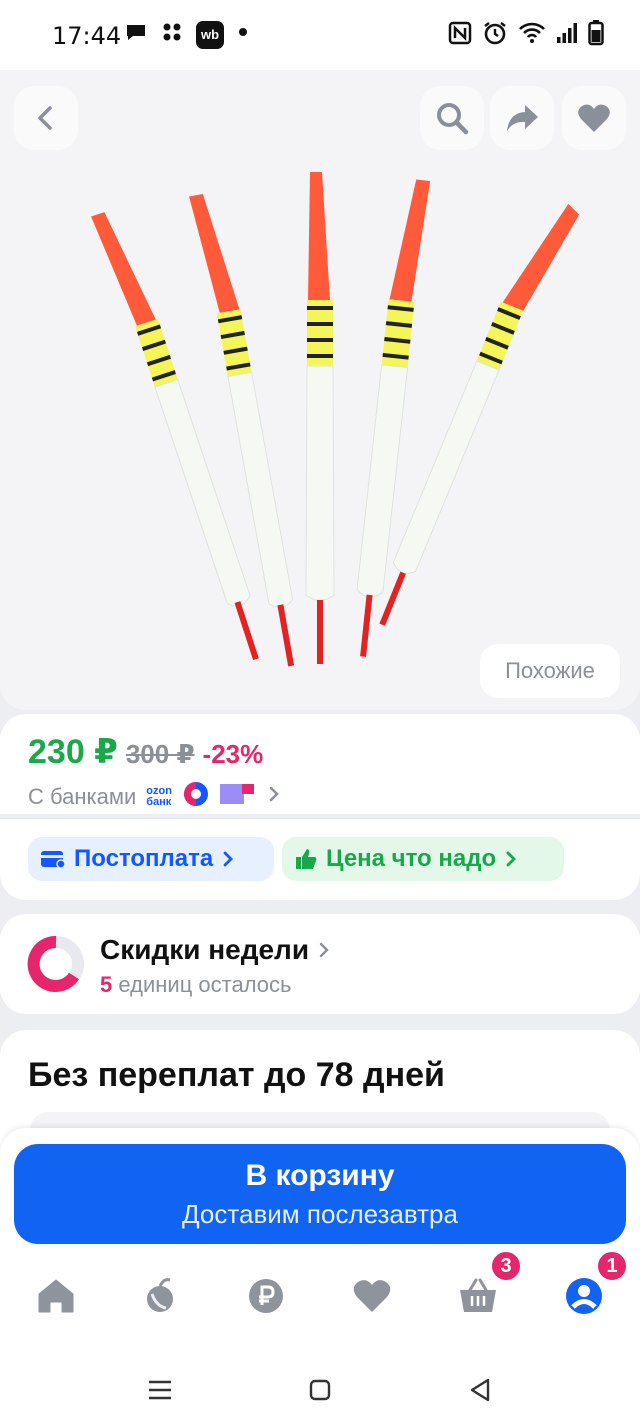 This screenshot has height=1423, width=640. I want to click on heart-icon, so click(594, 118).